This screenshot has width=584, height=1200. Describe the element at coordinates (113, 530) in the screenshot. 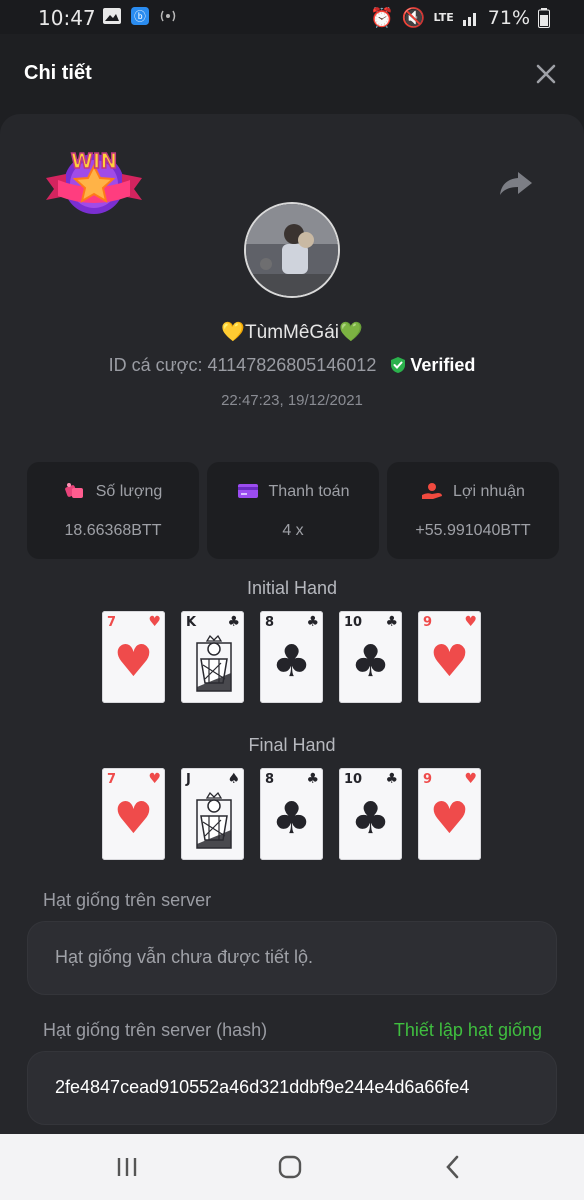

I see `stat-amount-value: 18.66368BTT` at that location.